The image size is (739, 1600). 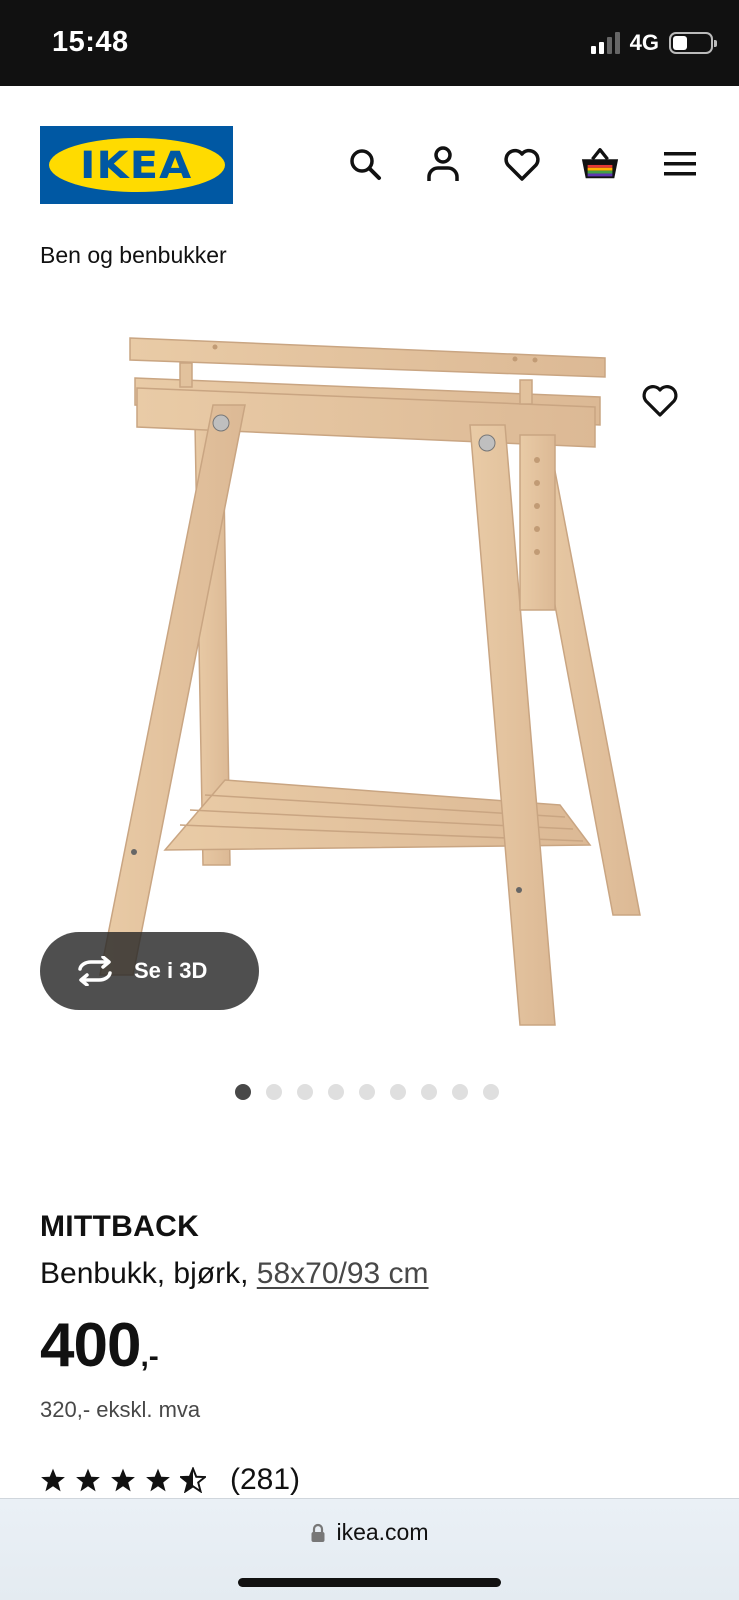 I want to click on product-rating: (281), so click(x=170, y=1480).